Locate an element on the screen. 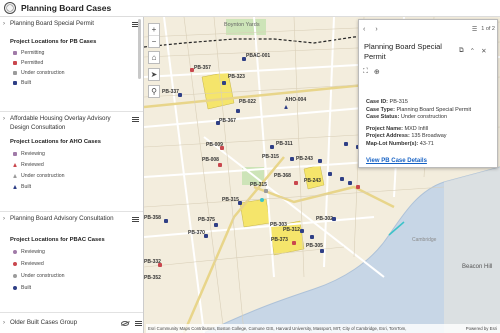 The width and height of the screenshot is (500, 333). app-title: Planning Board Cases is located at coordinates (66, 8).